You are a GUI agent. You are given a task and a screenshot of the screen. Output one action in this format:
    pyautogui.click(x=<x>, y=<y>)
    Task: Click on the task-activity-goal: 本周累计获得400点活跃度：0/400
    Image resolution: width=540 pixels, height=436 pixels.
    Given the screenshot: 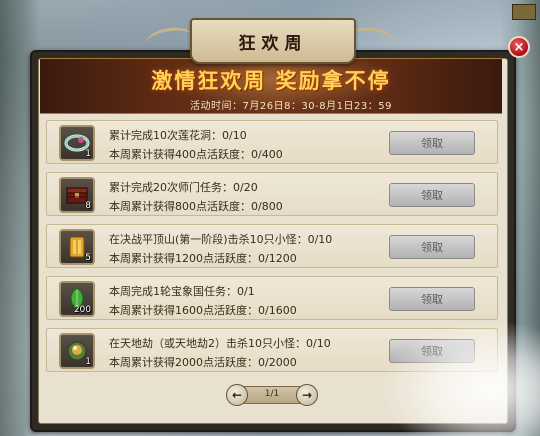 What is the action you would take?
    pyautogui.click(x=196, y=154)
    